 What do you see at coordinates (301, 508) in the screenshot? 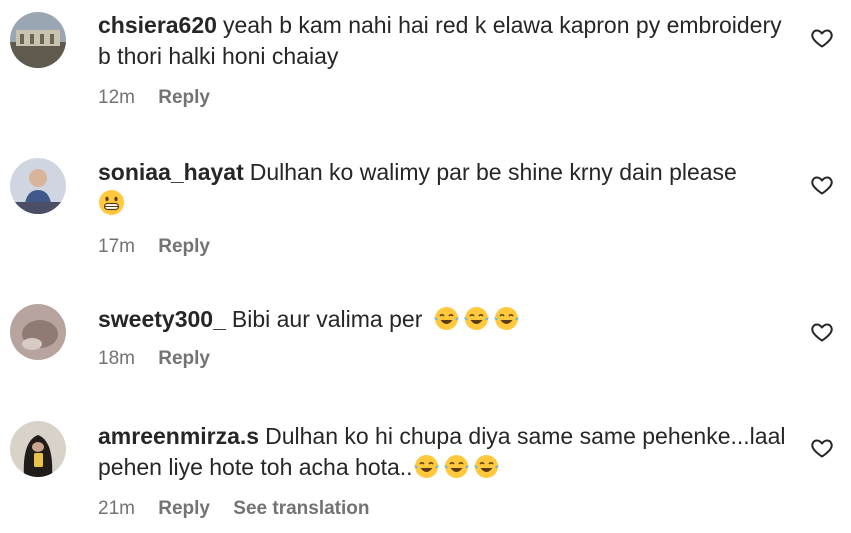
I see `see-translation-button: See translation` at bounding box center [301, 508].